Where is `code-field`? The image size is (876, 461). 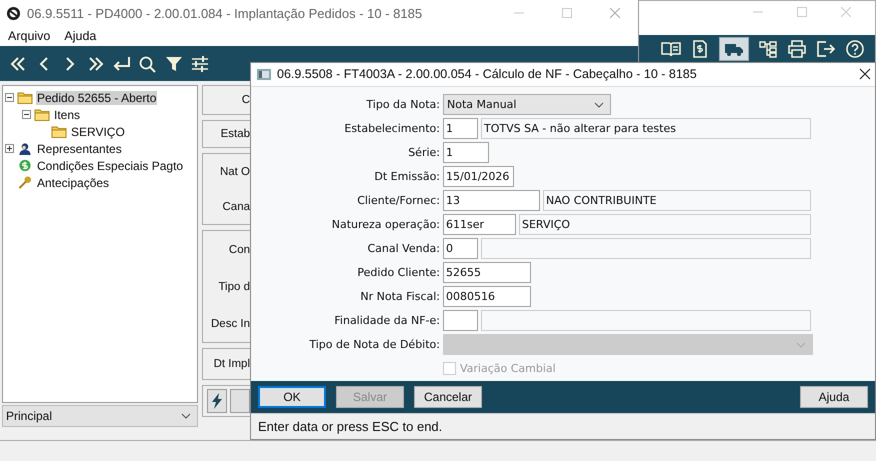 code-field is located at coordinates (460, 321).